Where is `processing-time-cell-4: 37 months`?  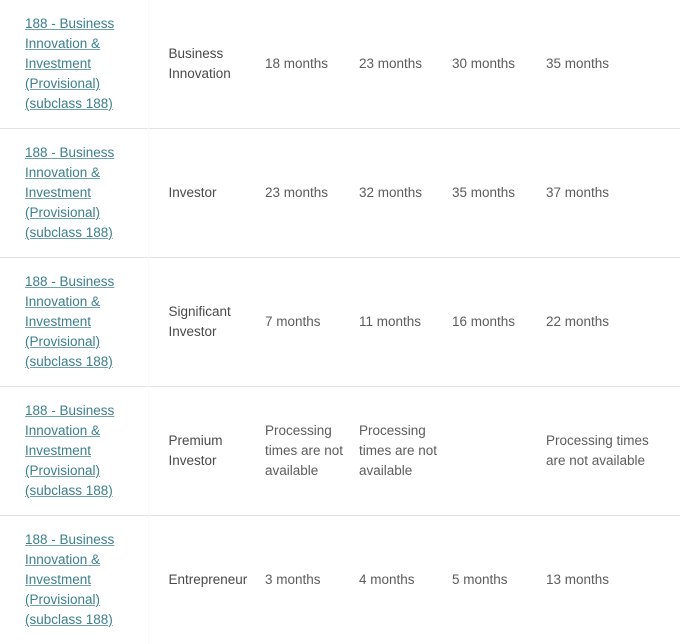 processing-time-cell-4: 37 months is located at coordinates (613, 193).